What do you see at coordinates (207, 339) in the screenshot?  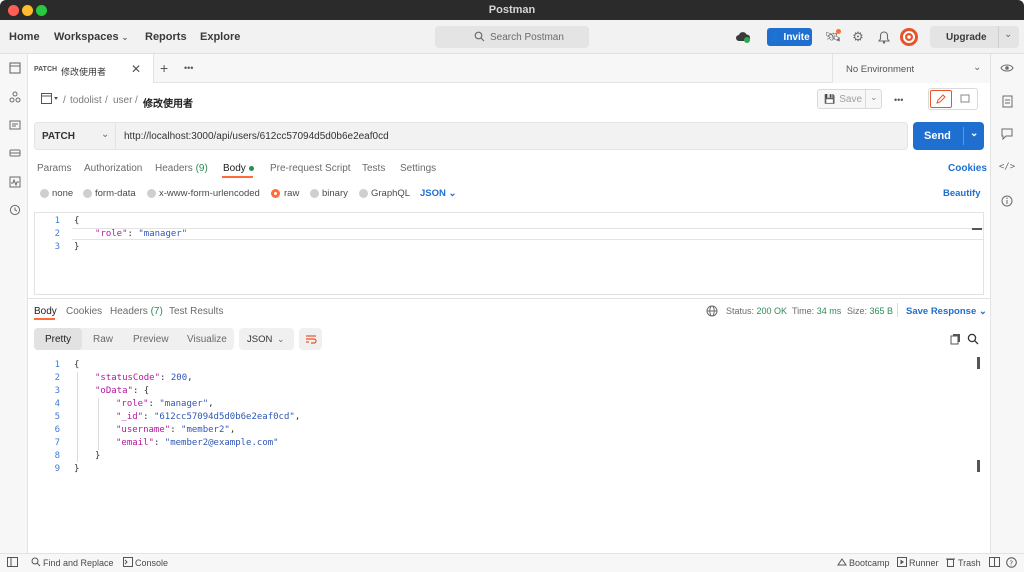 I see `view-visualize-button: Visualize` at bounding box center [207, 339].